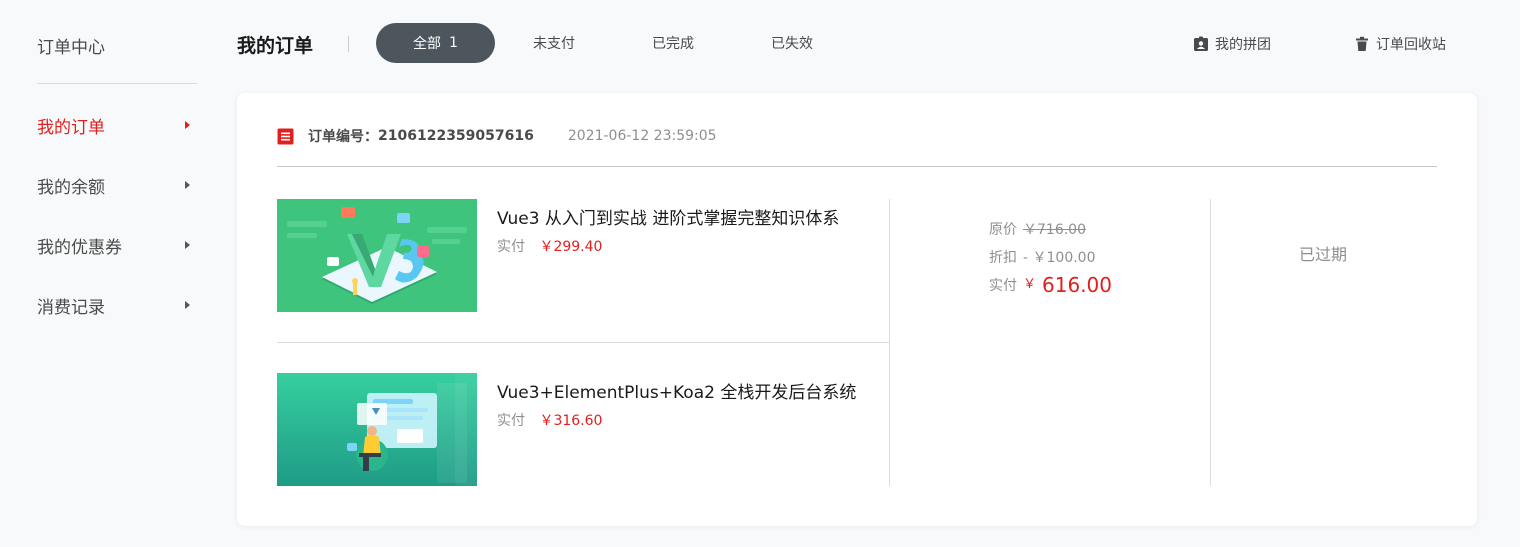 This screenshot has width=1520, height=547. I want to click on tab-unpaid: 未支付, so click(554, 43).